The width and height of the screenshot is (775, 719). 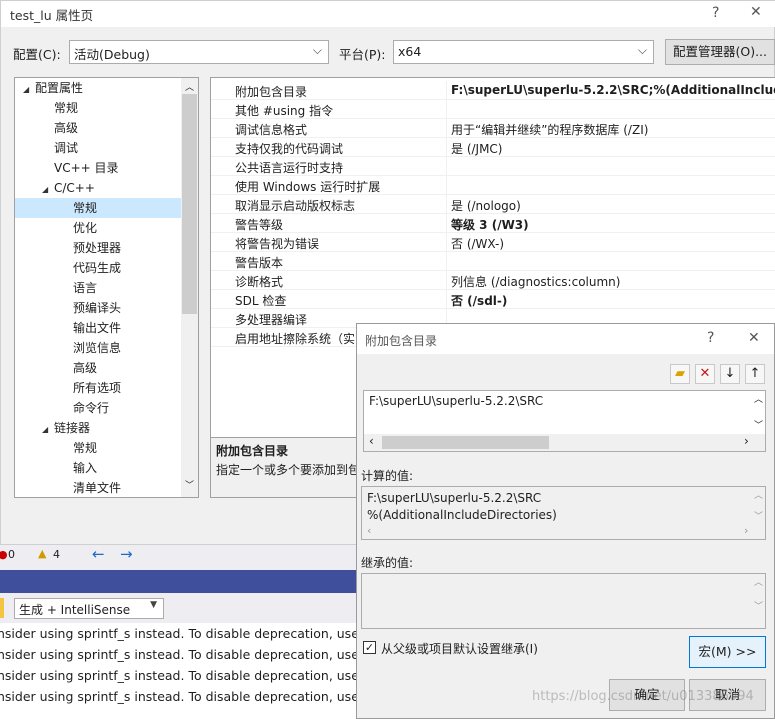 I want to click on horizontal-scrollbar: ‹ ›, so click(x=564, y=442).